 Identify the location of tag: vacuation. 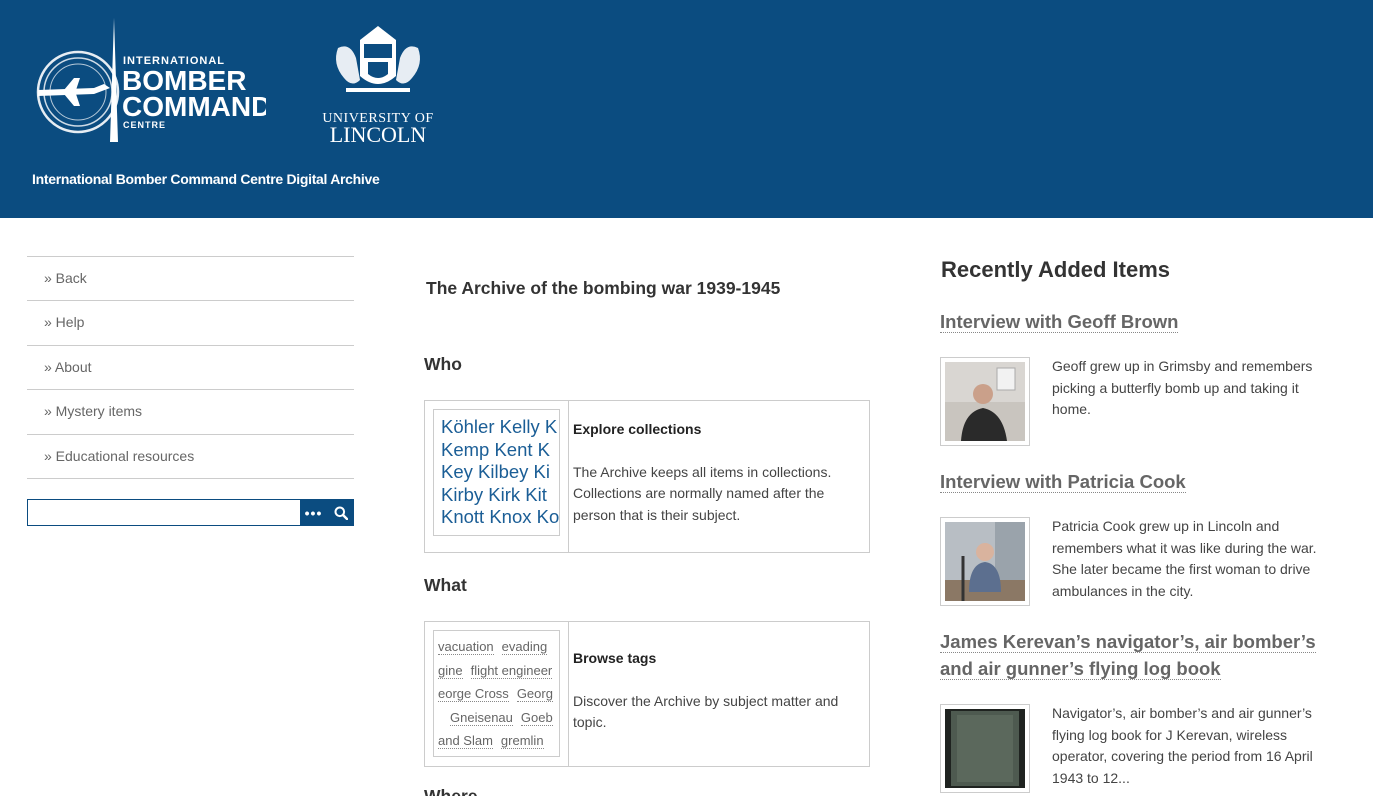
(466, 647).